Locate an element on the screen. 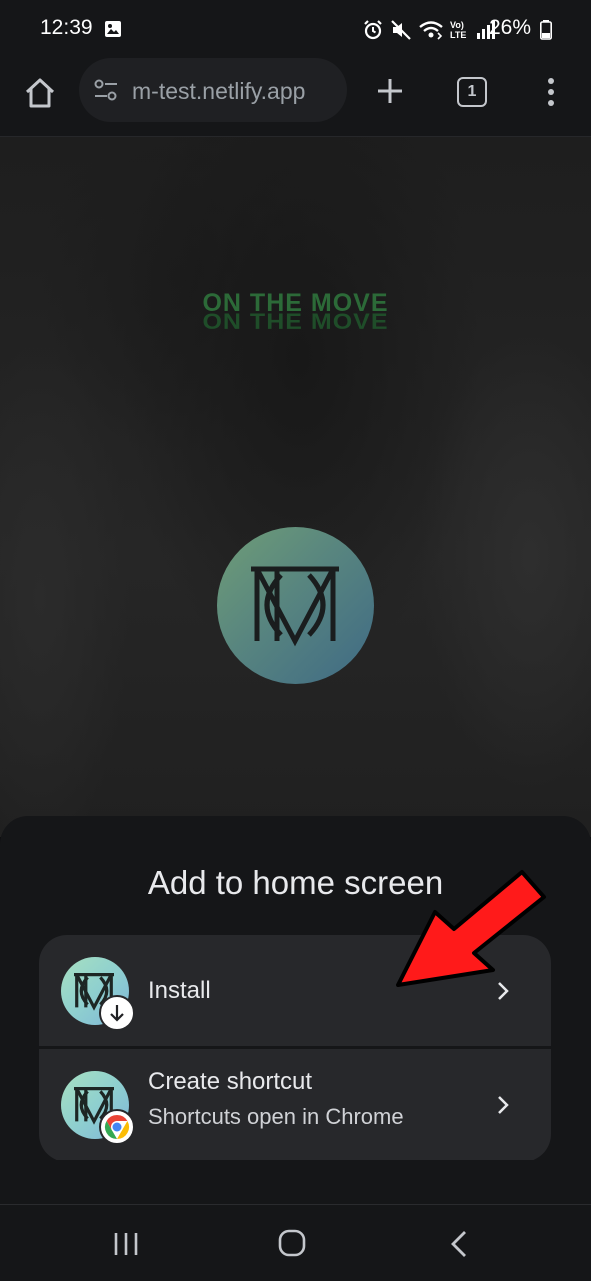 The width and height of the screenshot is (591, 1281). download-badge-icon is located at coordinates (117, 1013).